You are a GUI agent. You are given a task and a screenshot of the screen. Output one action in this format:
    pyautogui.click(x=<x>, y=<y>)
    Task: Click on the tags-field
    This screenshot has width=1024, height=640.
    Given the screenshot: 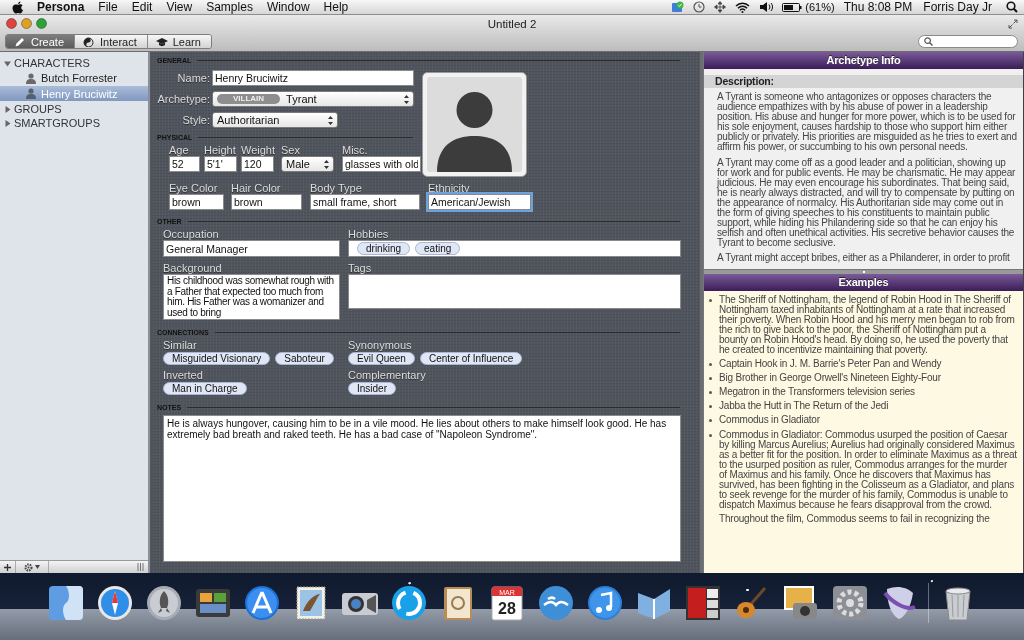 What is the action you would take?
    pyautogui.click(x=514, y=291)
    